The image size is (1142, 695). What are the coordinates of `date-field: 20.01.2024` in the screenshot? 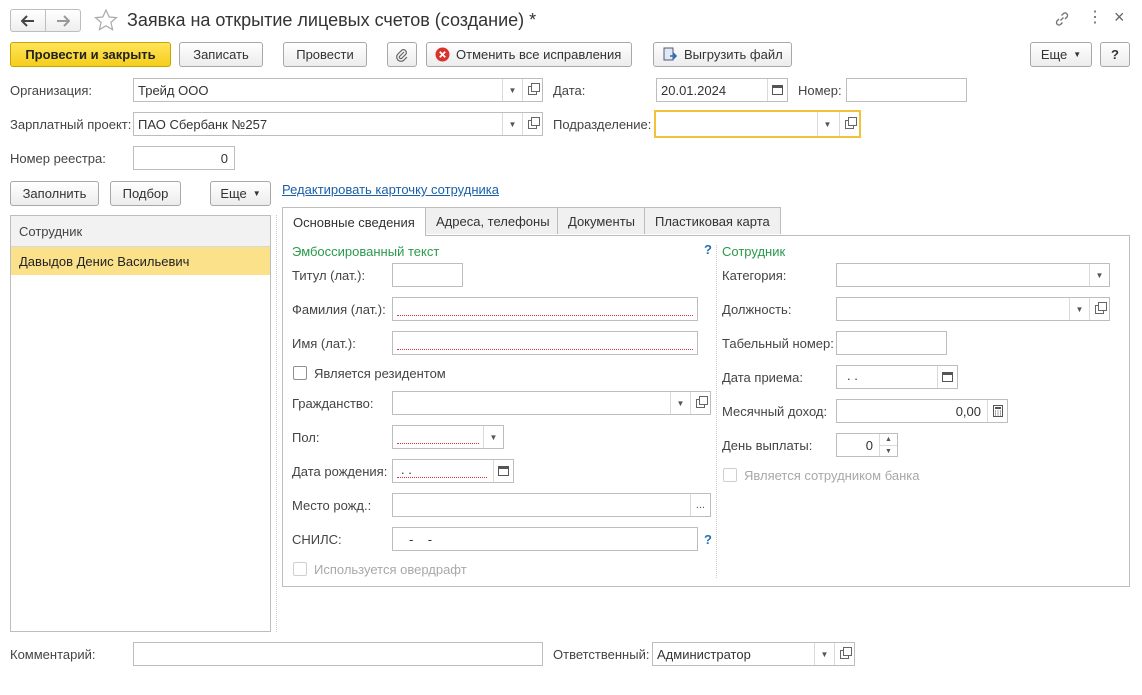 It's located at (722, 90).